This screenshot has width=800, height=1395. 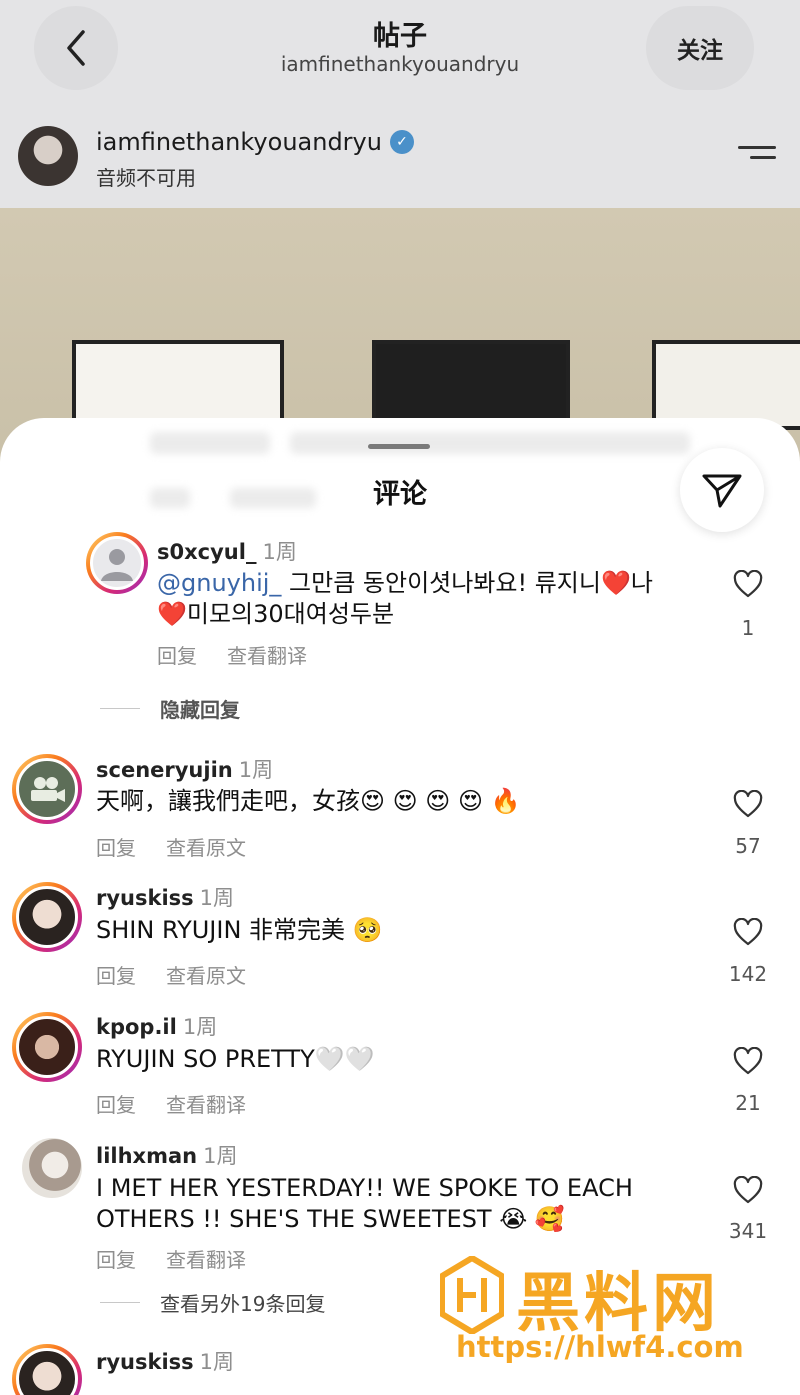 What do you see at coordinates (48, 156) in the screenshot?
I see `post-author-avatar` at bounding box center [48, 156].